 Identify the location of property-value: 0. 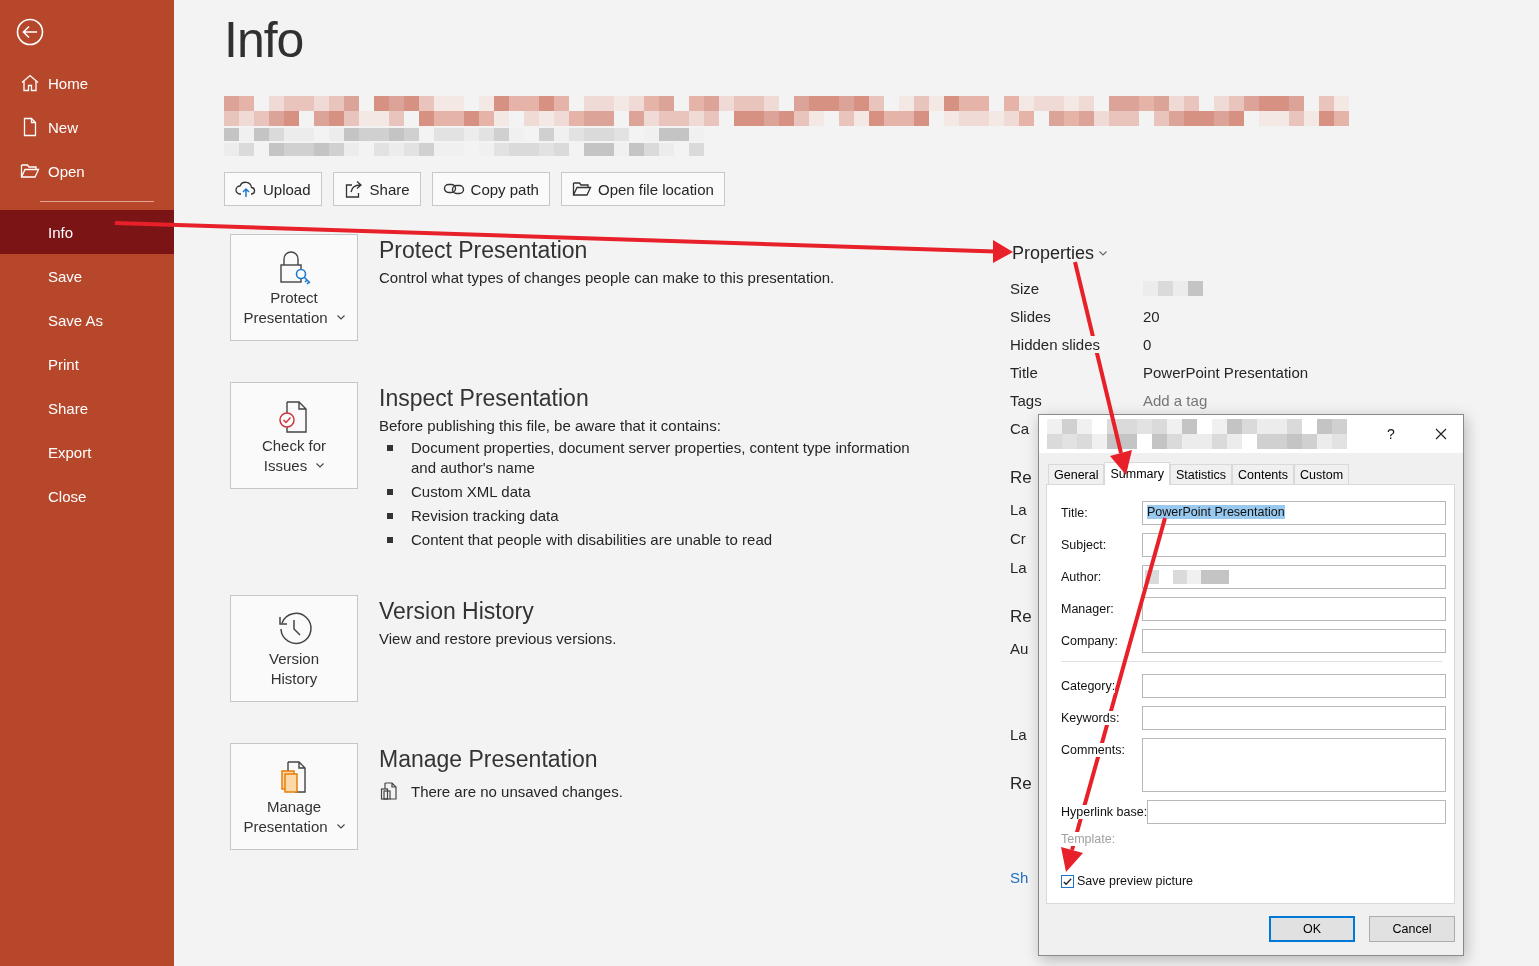
(1147, 344).